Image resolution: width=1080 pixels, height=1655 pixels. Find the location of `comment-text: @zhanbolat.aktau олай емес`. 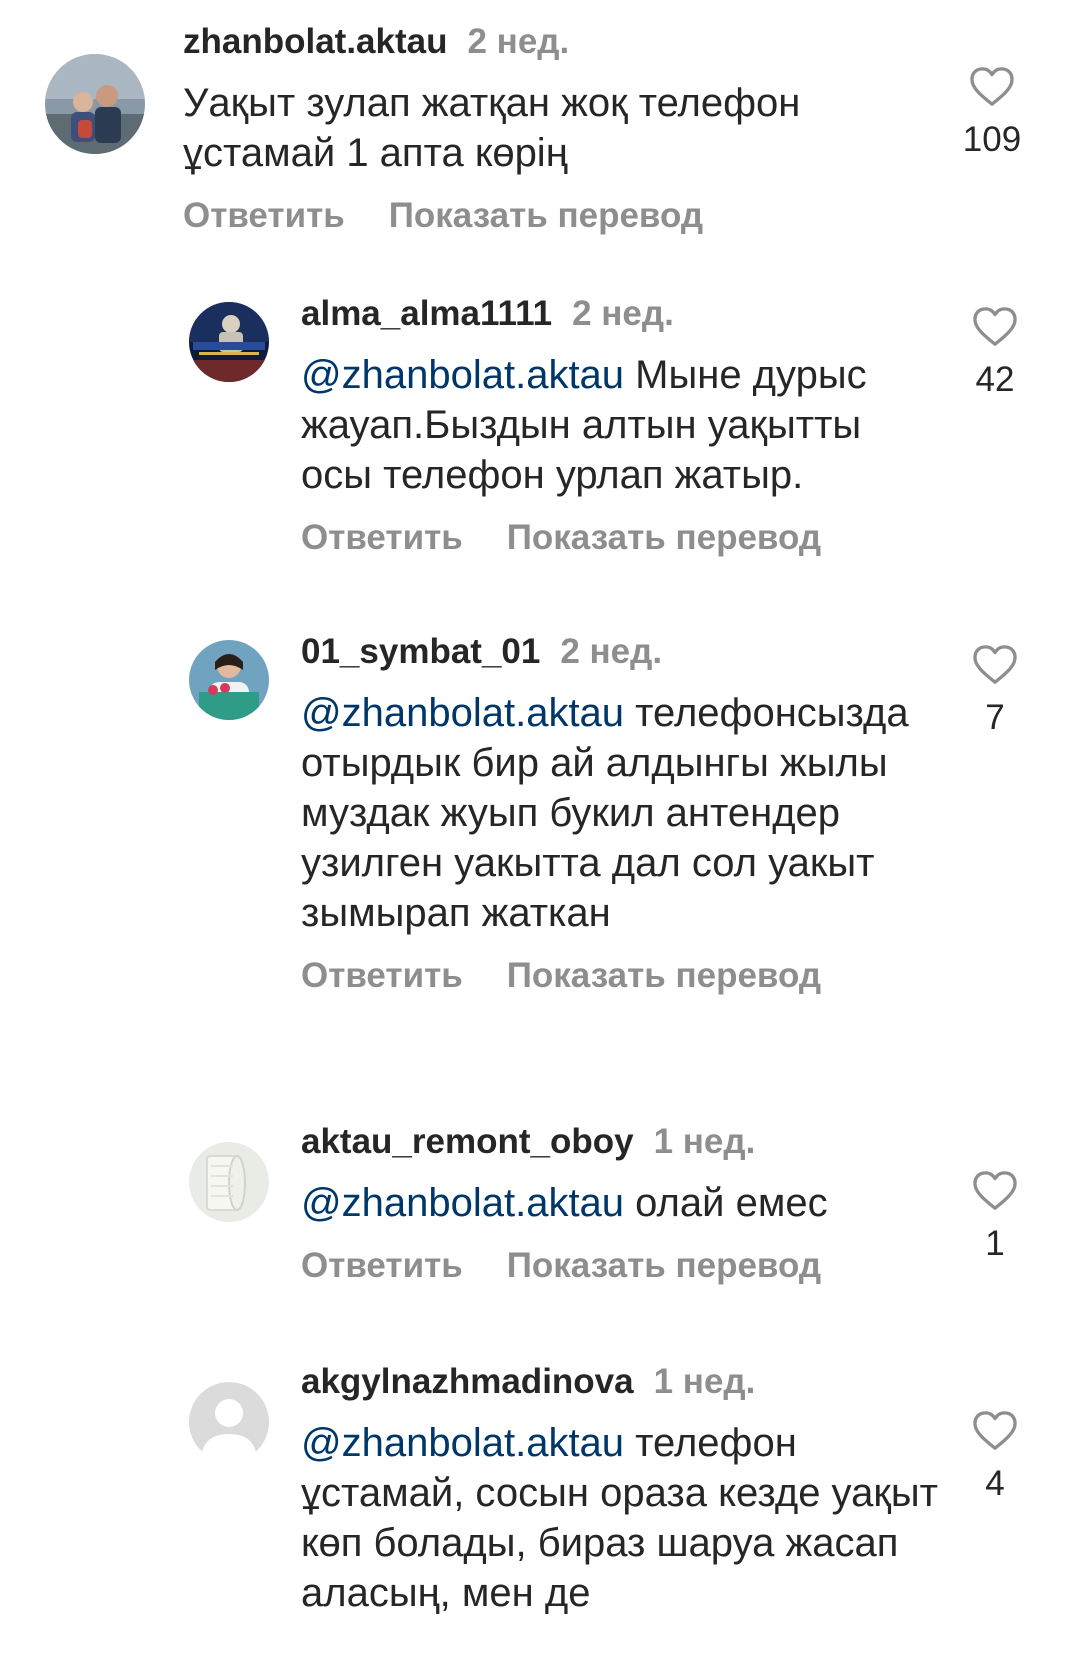

comment-text: @zhanbolat.aktau олай емес is located at coordinates (620, 1203).